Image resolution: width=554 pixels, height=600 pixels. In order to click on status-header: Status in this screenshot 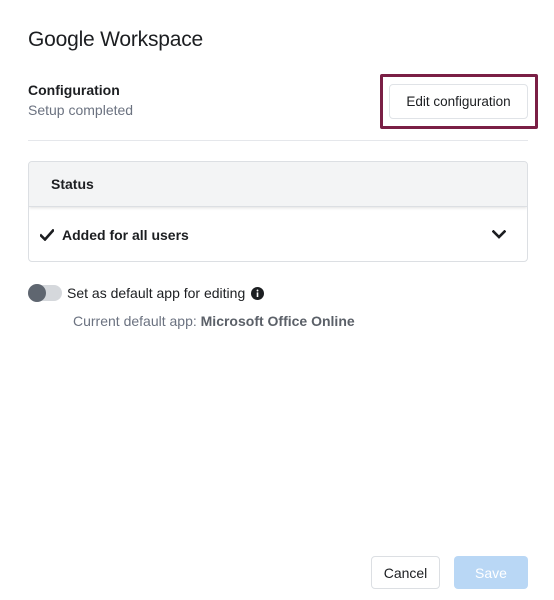, I will do `click(278, 184)`.